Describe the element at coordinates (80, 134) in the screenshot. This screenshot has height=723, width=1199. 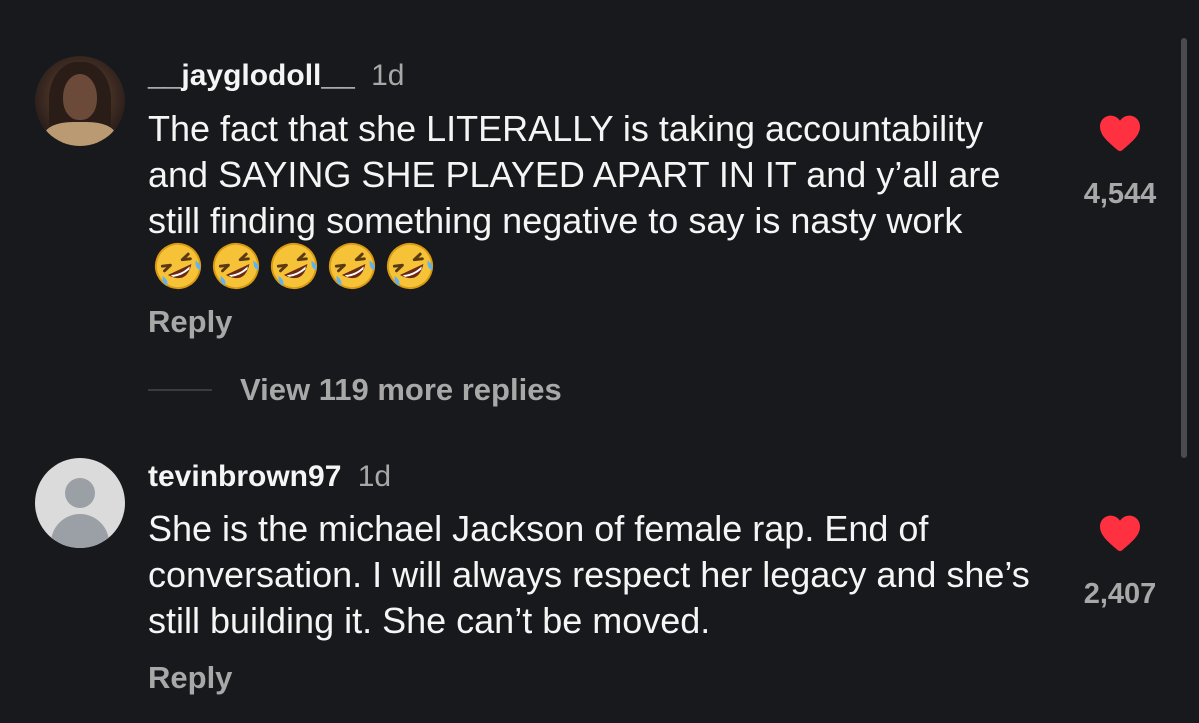
I see `avatar-shirt` at that location.